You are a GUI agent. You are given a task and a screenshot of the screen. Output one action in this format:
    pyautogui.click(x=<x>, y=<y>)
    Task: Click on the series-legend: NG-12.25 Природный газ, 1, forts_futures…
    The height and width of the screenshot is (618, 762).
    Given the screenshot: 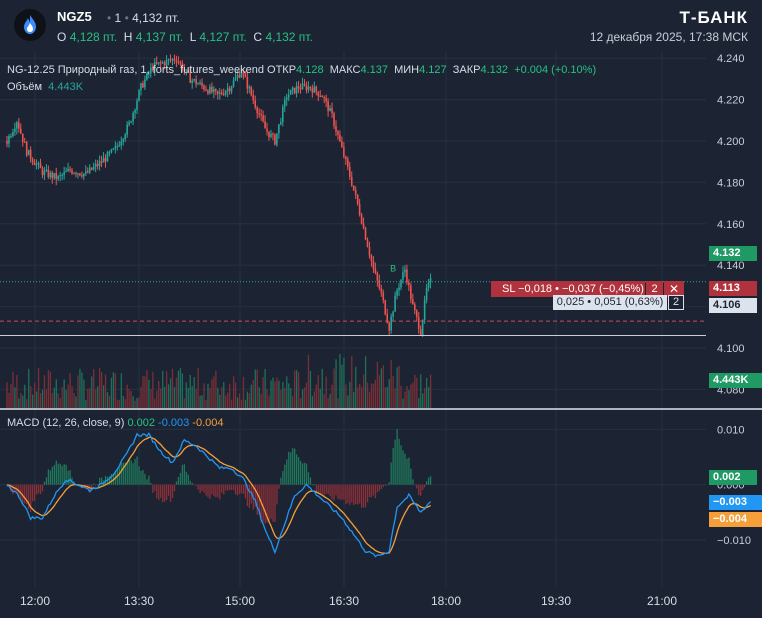 What is the action you would take?
    pyautogui.click(x=302, y=70)
    